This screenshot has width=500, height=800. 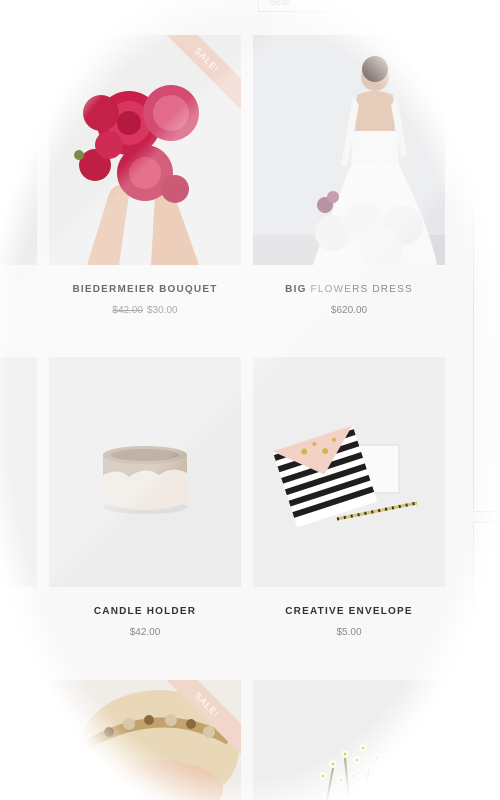 I want to click on product-title: CREATIVE ENVELOPE, so click(x=349, y=611).